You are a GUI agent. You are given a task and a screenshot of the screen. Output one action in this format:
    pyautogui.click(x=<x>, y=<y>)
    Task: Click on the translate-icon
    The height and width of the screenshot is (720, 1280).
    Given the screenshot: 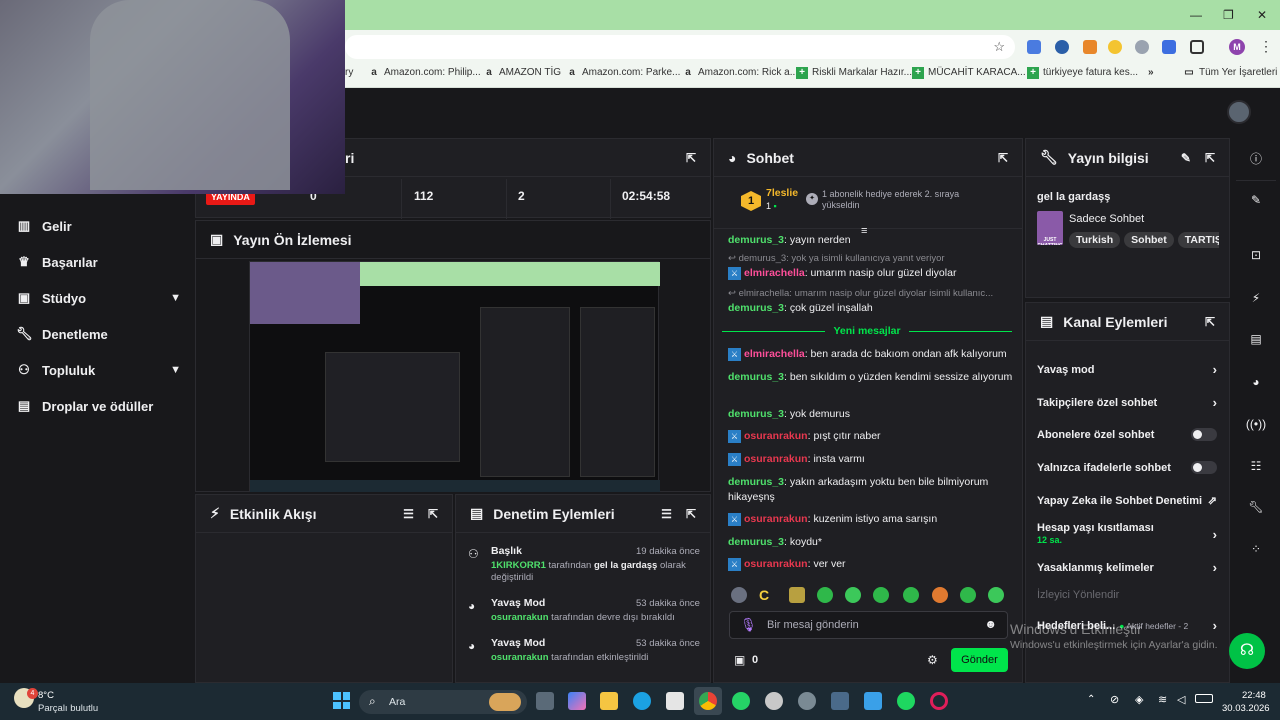 What is the action you would take?
    pyautogui.click(x=1034, y=47)
    